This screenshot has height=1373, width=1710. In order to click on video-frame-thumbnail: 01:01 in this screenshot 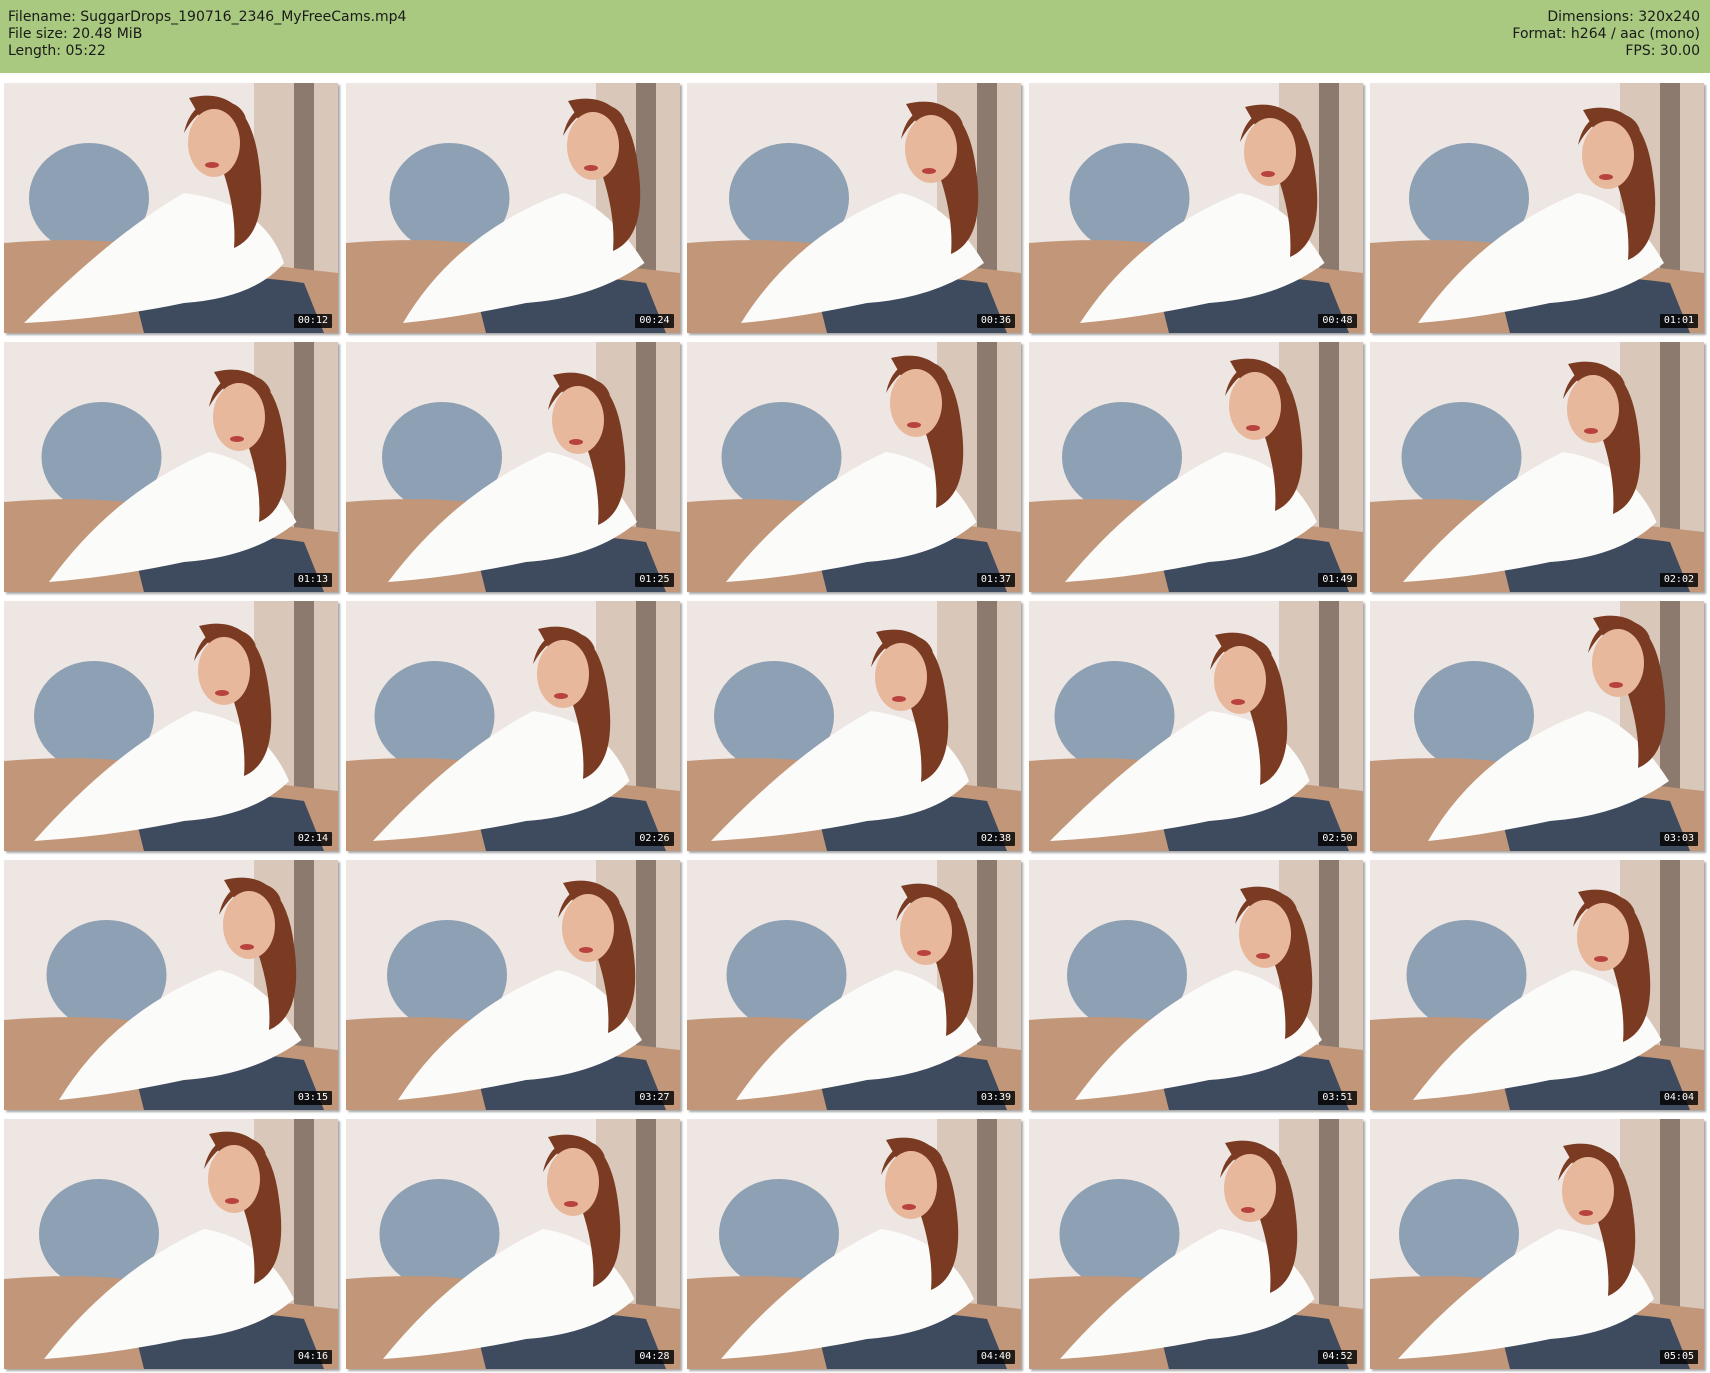, I will do `click(1537, 208)`.